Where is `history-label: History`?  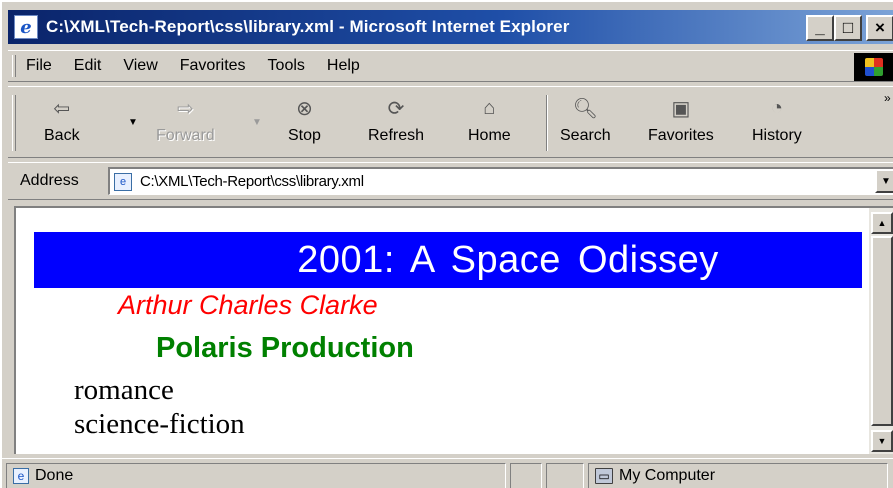 history-label: History is located at coordinates (777, 135).